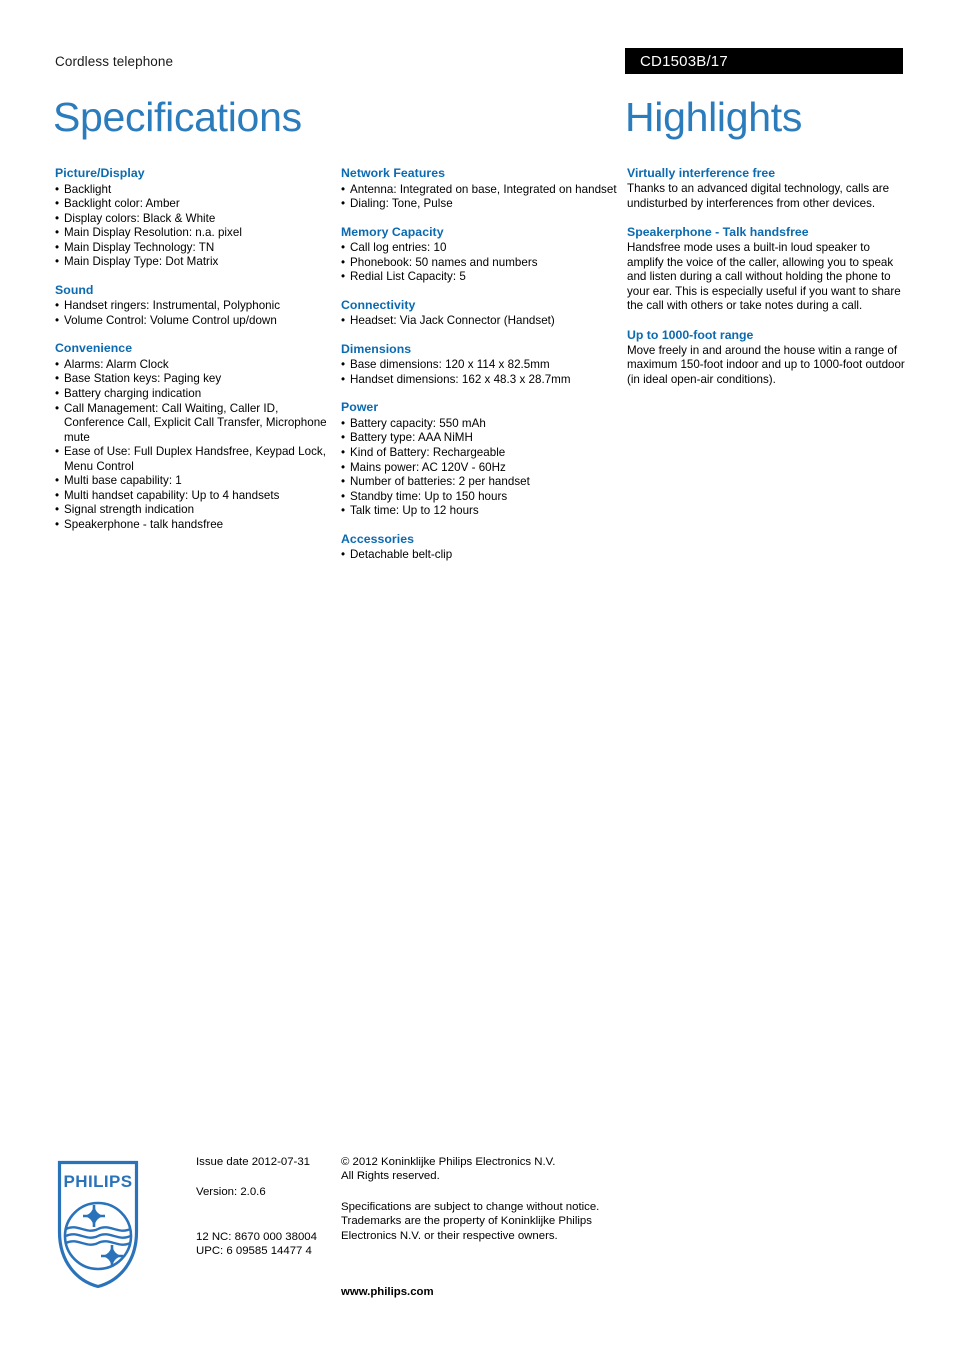  Describe the element at coordinates (170, 320) in the screenshot. I see `spec-item-text: Volume Control: Volume Control up/down` at that location.